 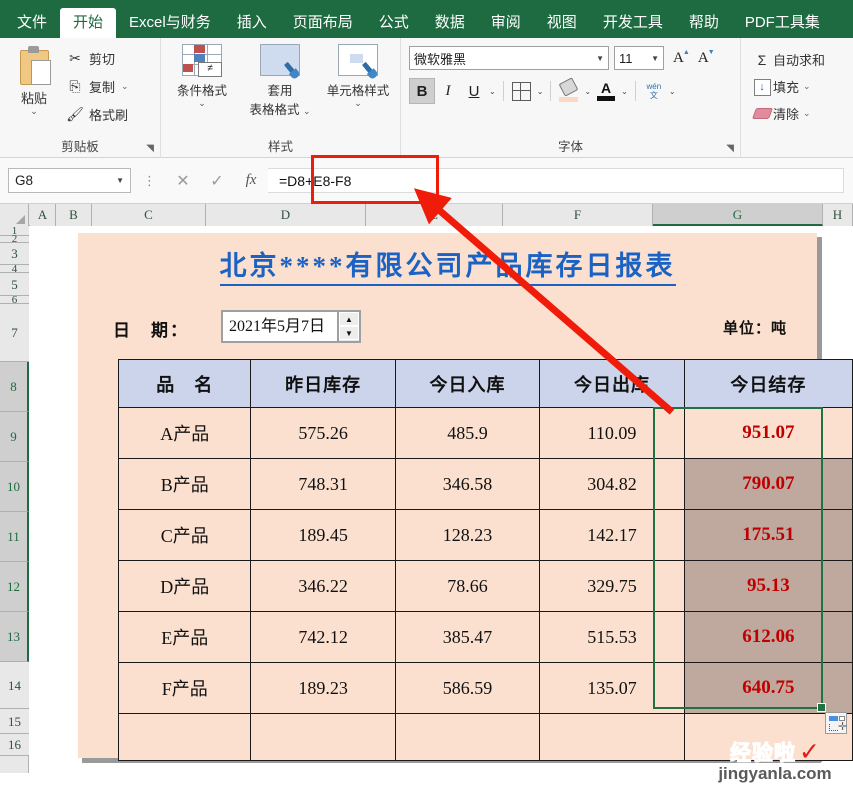 What do you see at coordinates (323, 23) in the screenshot?
I see `tab-page-layout: 页面布局` at bounding box center [323, 23].